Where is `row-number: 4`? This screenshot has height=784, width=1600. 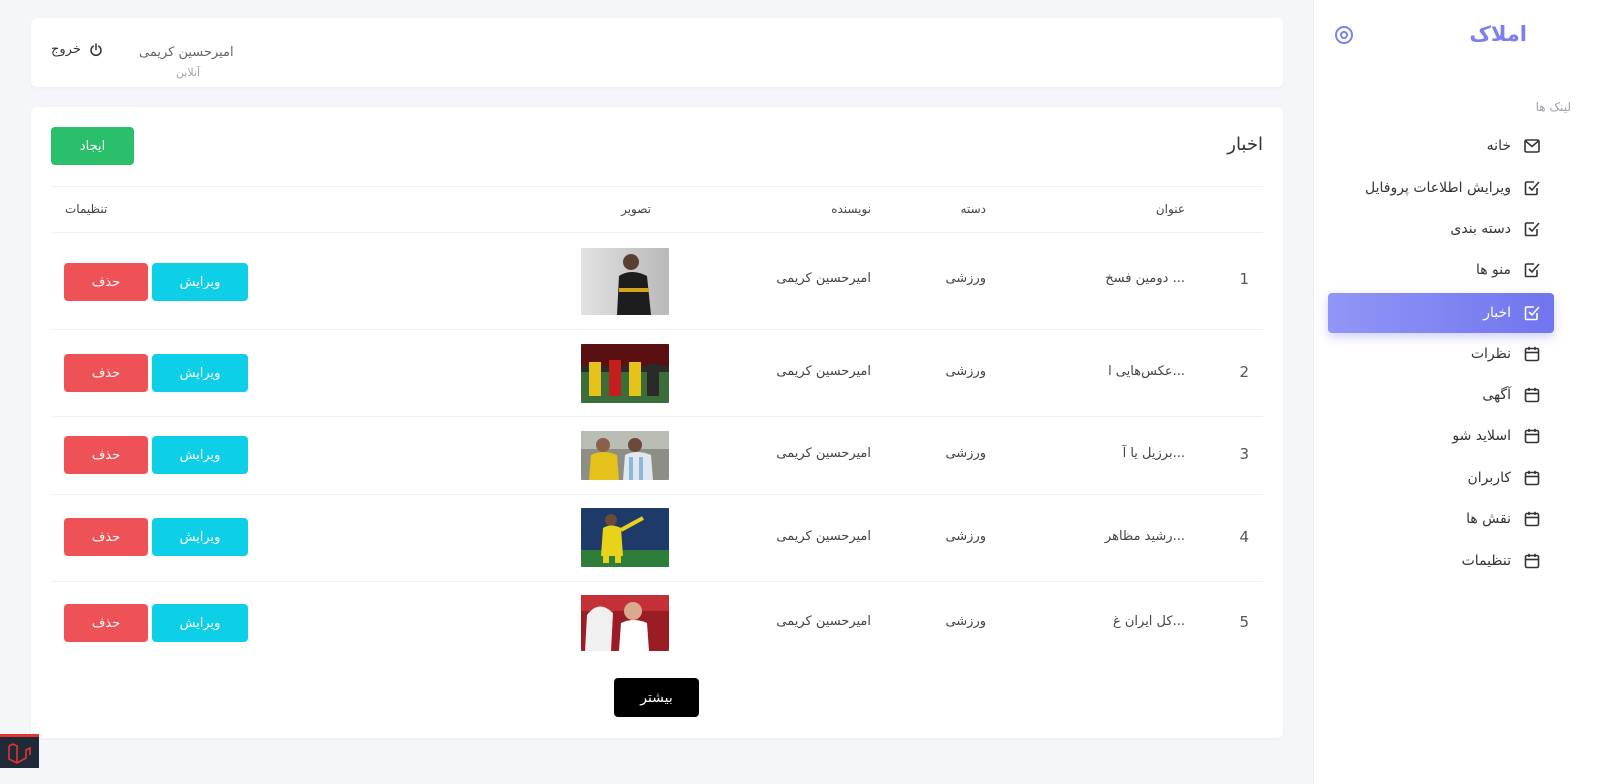 row-number: 4 is located at coordinates (1244, 537).